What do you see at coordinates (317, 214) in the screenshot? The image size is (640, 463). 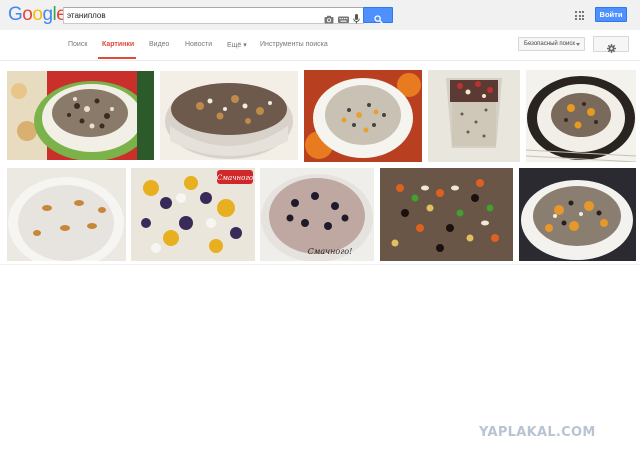 I see `image-result: Смачного!` at bounding box center [317, 214].